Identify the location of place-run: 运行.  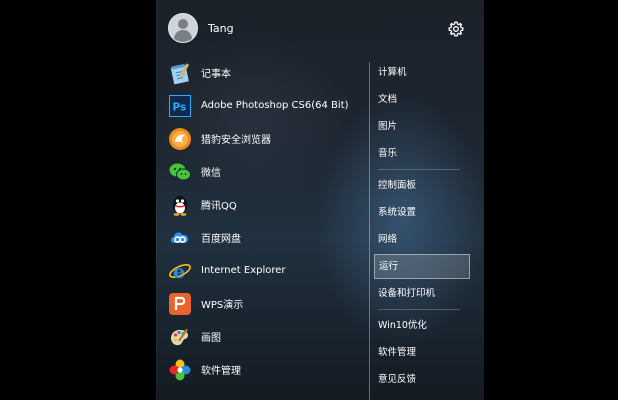
(422, 266).